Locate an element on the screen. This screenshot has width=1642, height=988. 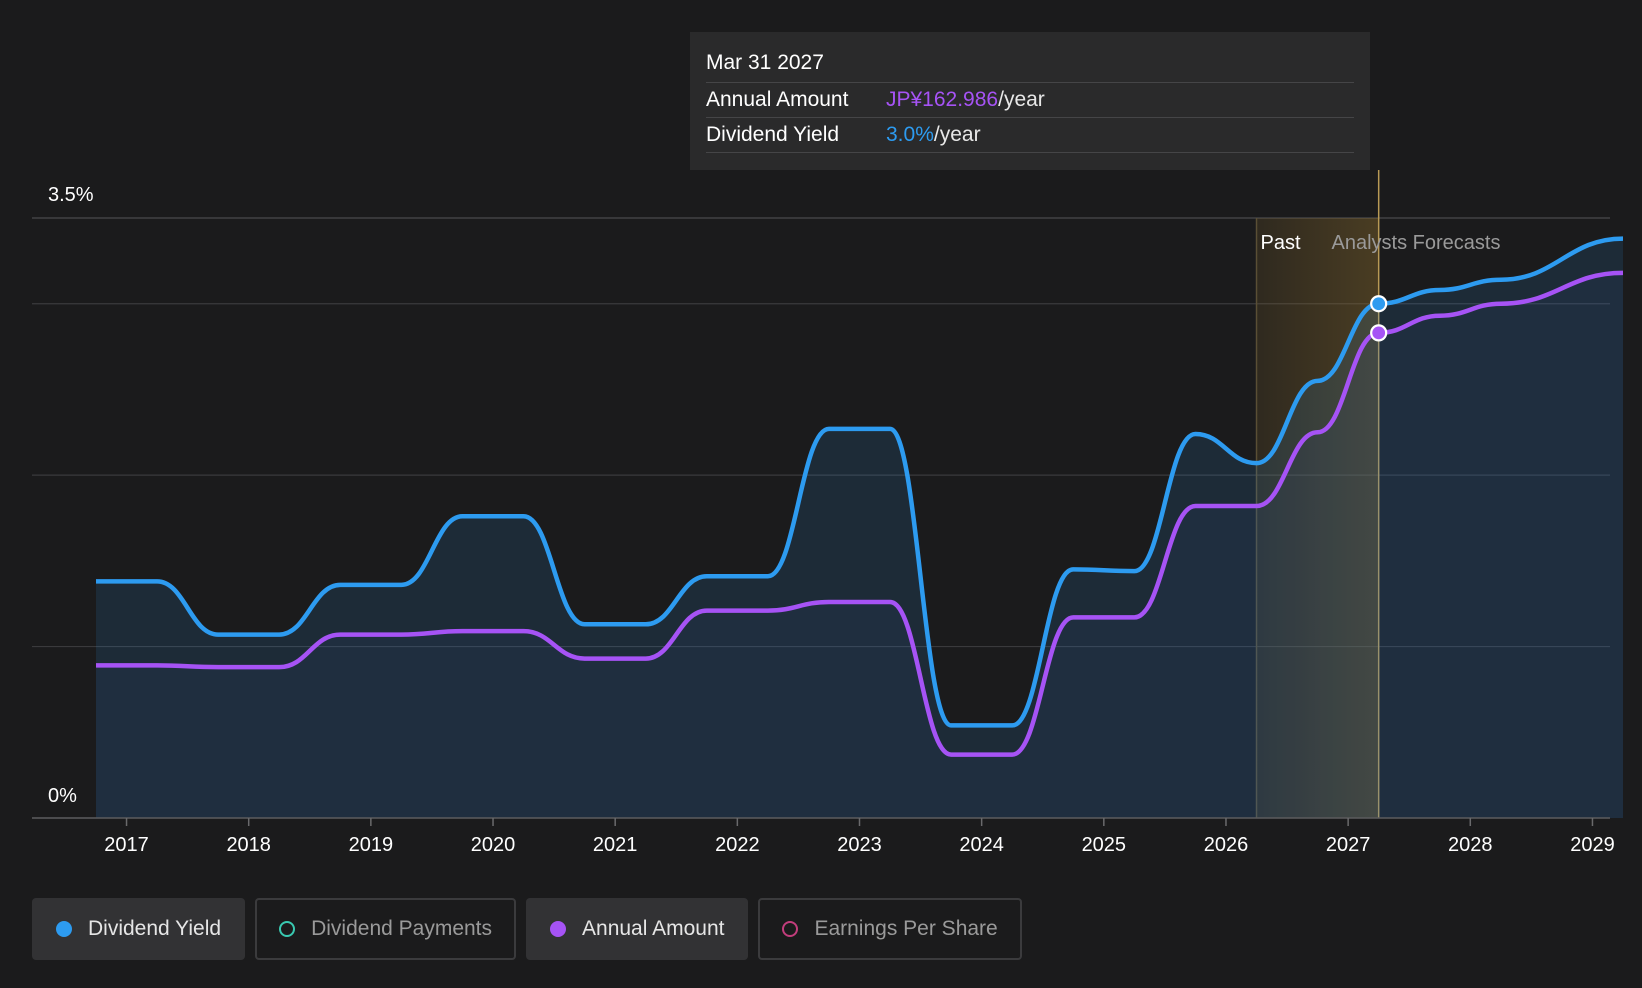
x-tick-label: 2029 is located at coordinates (1592, 845).